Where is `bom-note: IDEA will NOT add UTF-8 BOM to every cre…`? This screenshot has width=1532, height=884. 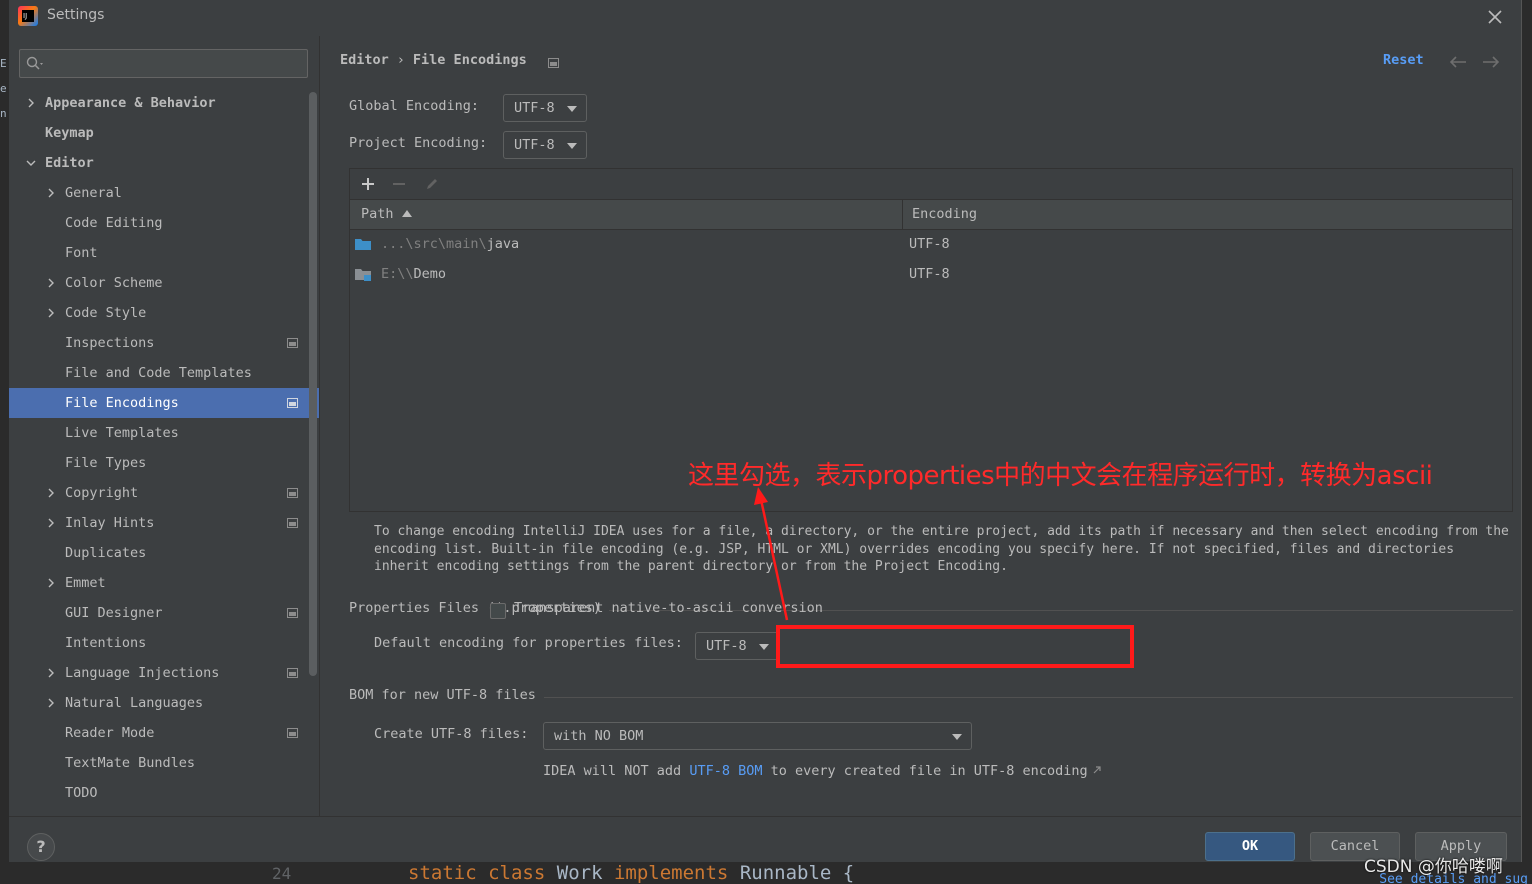 bom-note: IDEA will NOT add UTF-8 BOM to every cre… is located at coordinates (822, 771).